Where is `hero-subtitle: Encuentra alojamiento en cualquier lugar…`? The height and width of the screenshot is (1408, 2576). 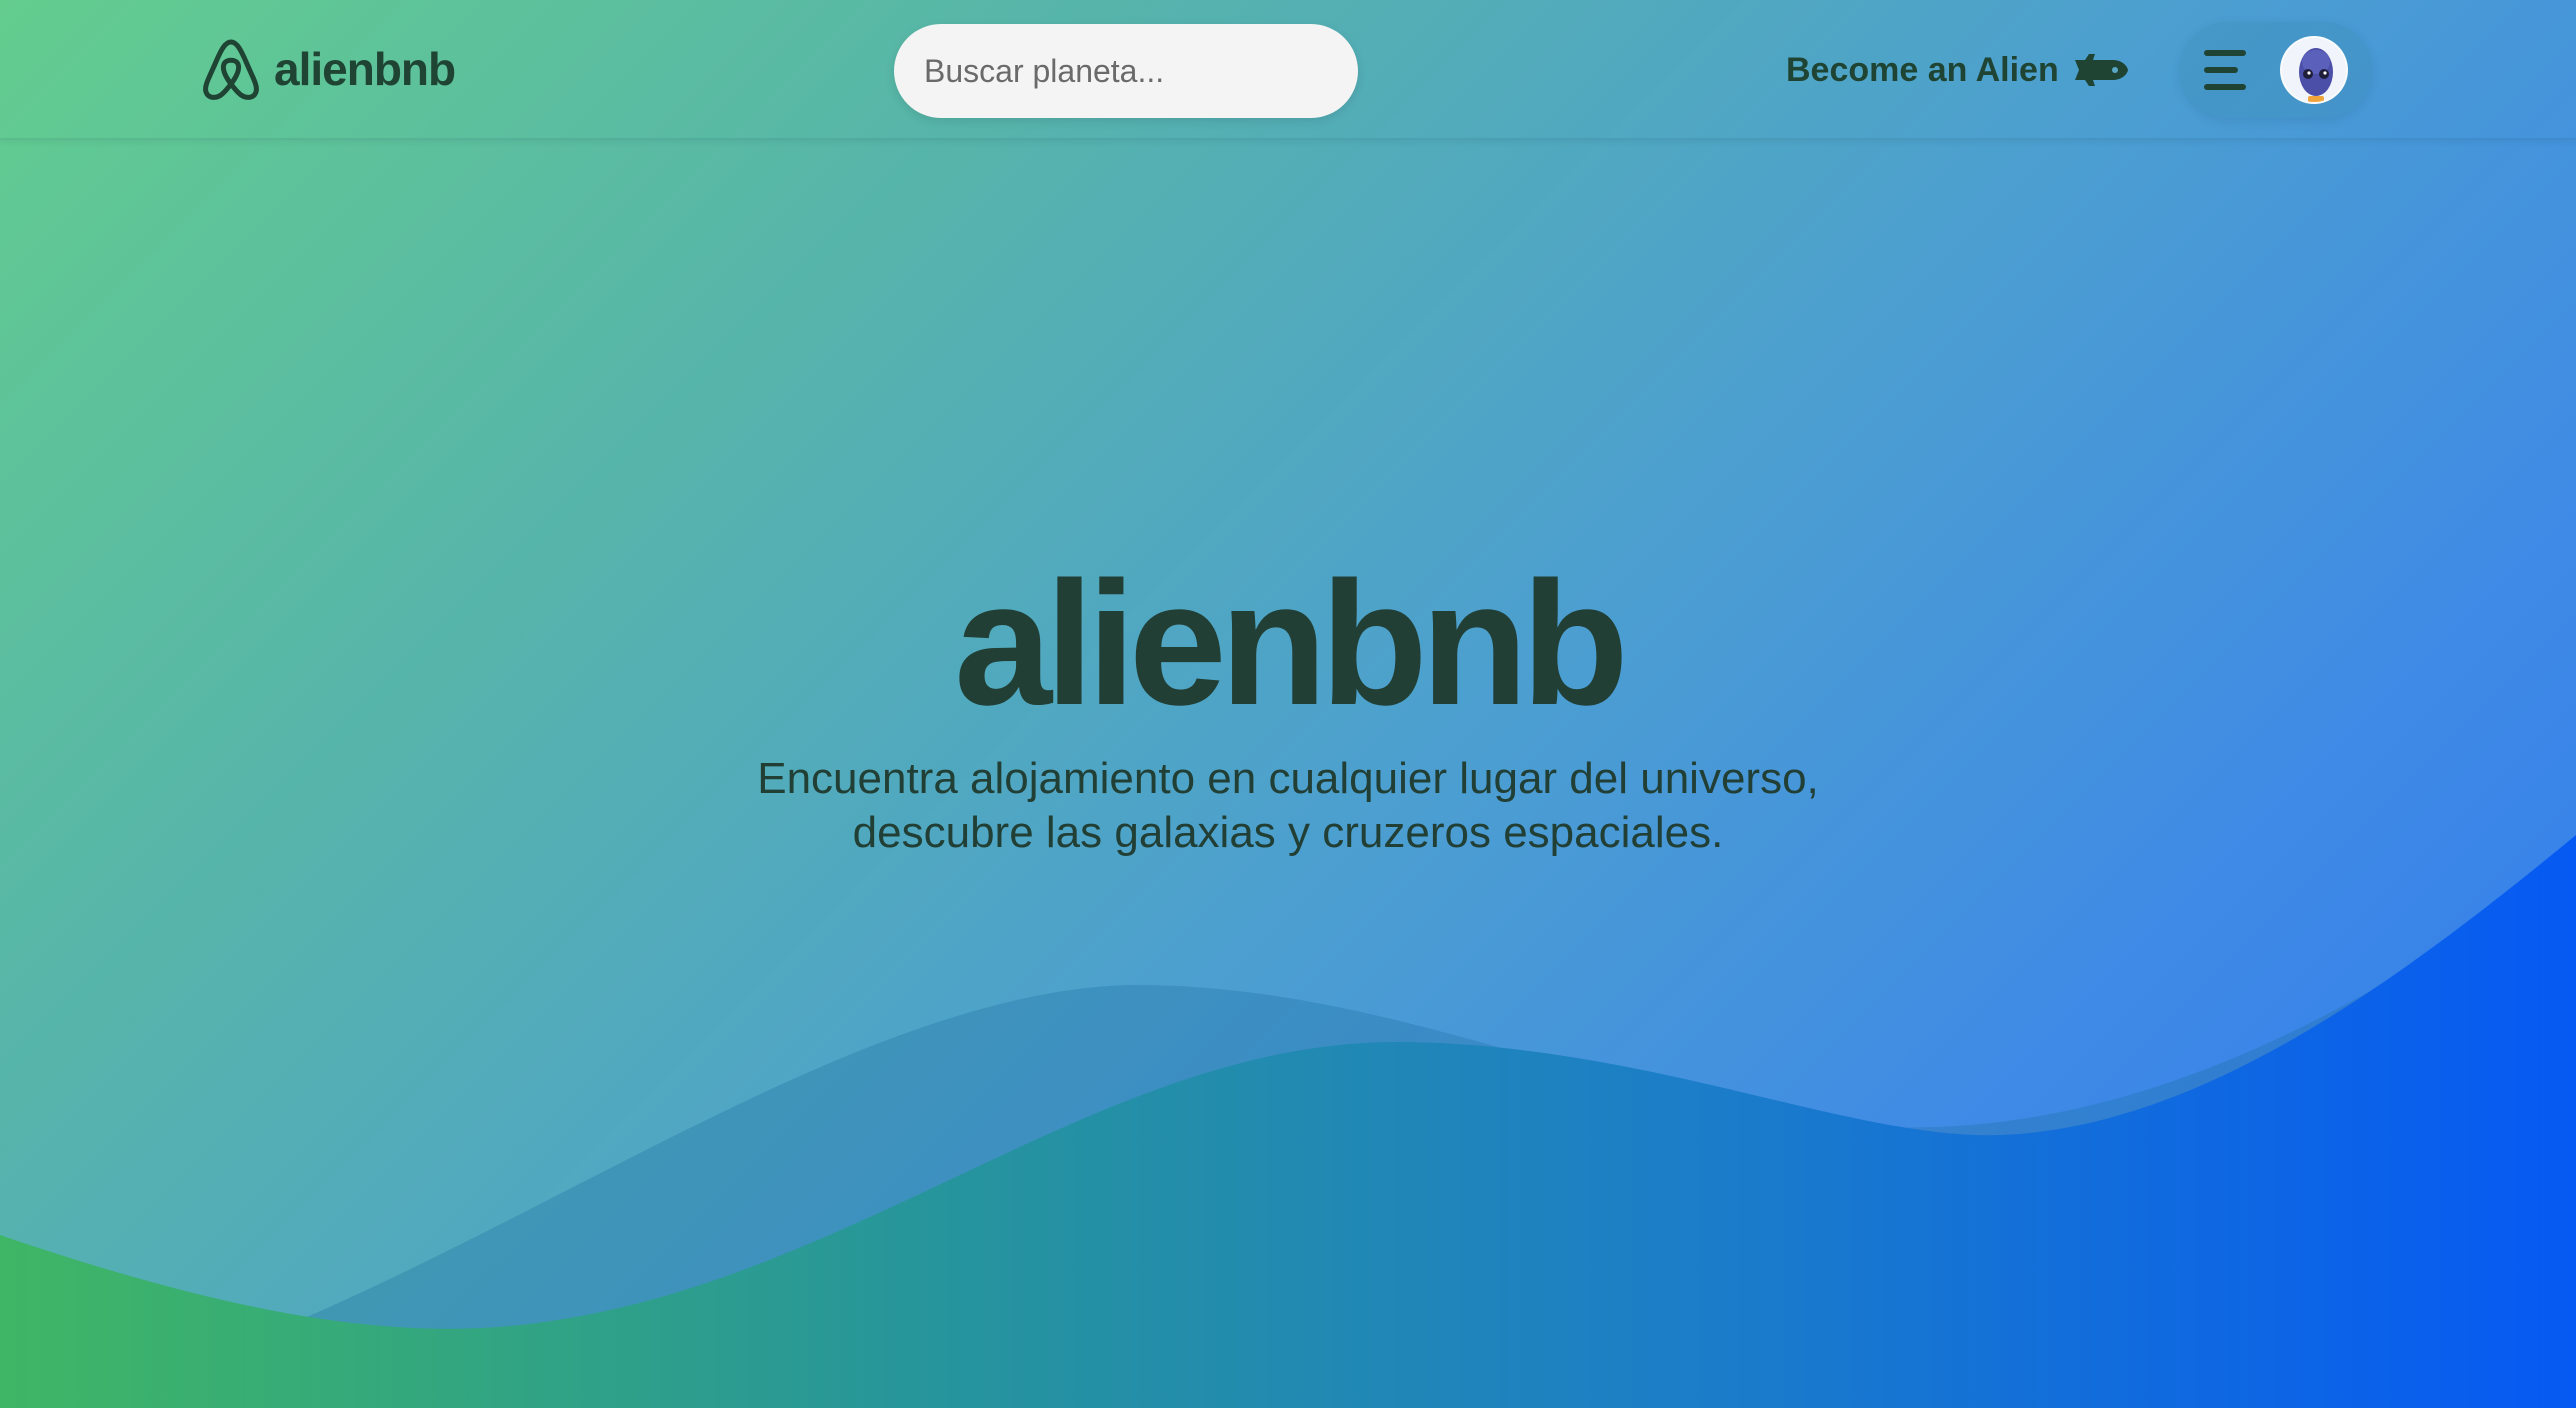
hero-subtitle: Encuentra alojamiento en cualquier lugar… is located at coordinates (1288, 806).